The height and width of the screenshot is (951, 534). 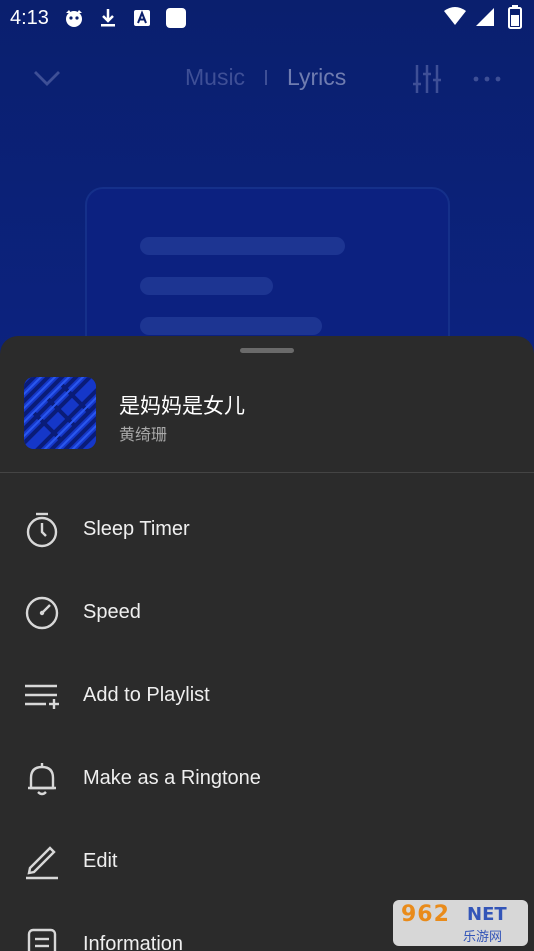 What do you see at coordinates (267, 529) in the screenshot?
I see `menu-item-sleep-timer: Sleep Timer` at bounding box center [267, 529].